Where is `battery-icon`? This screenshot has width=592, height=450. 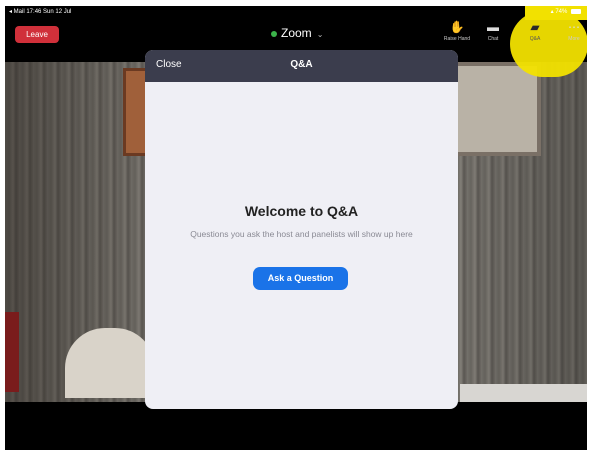
battery-icon is located at coordinates (576, 11).